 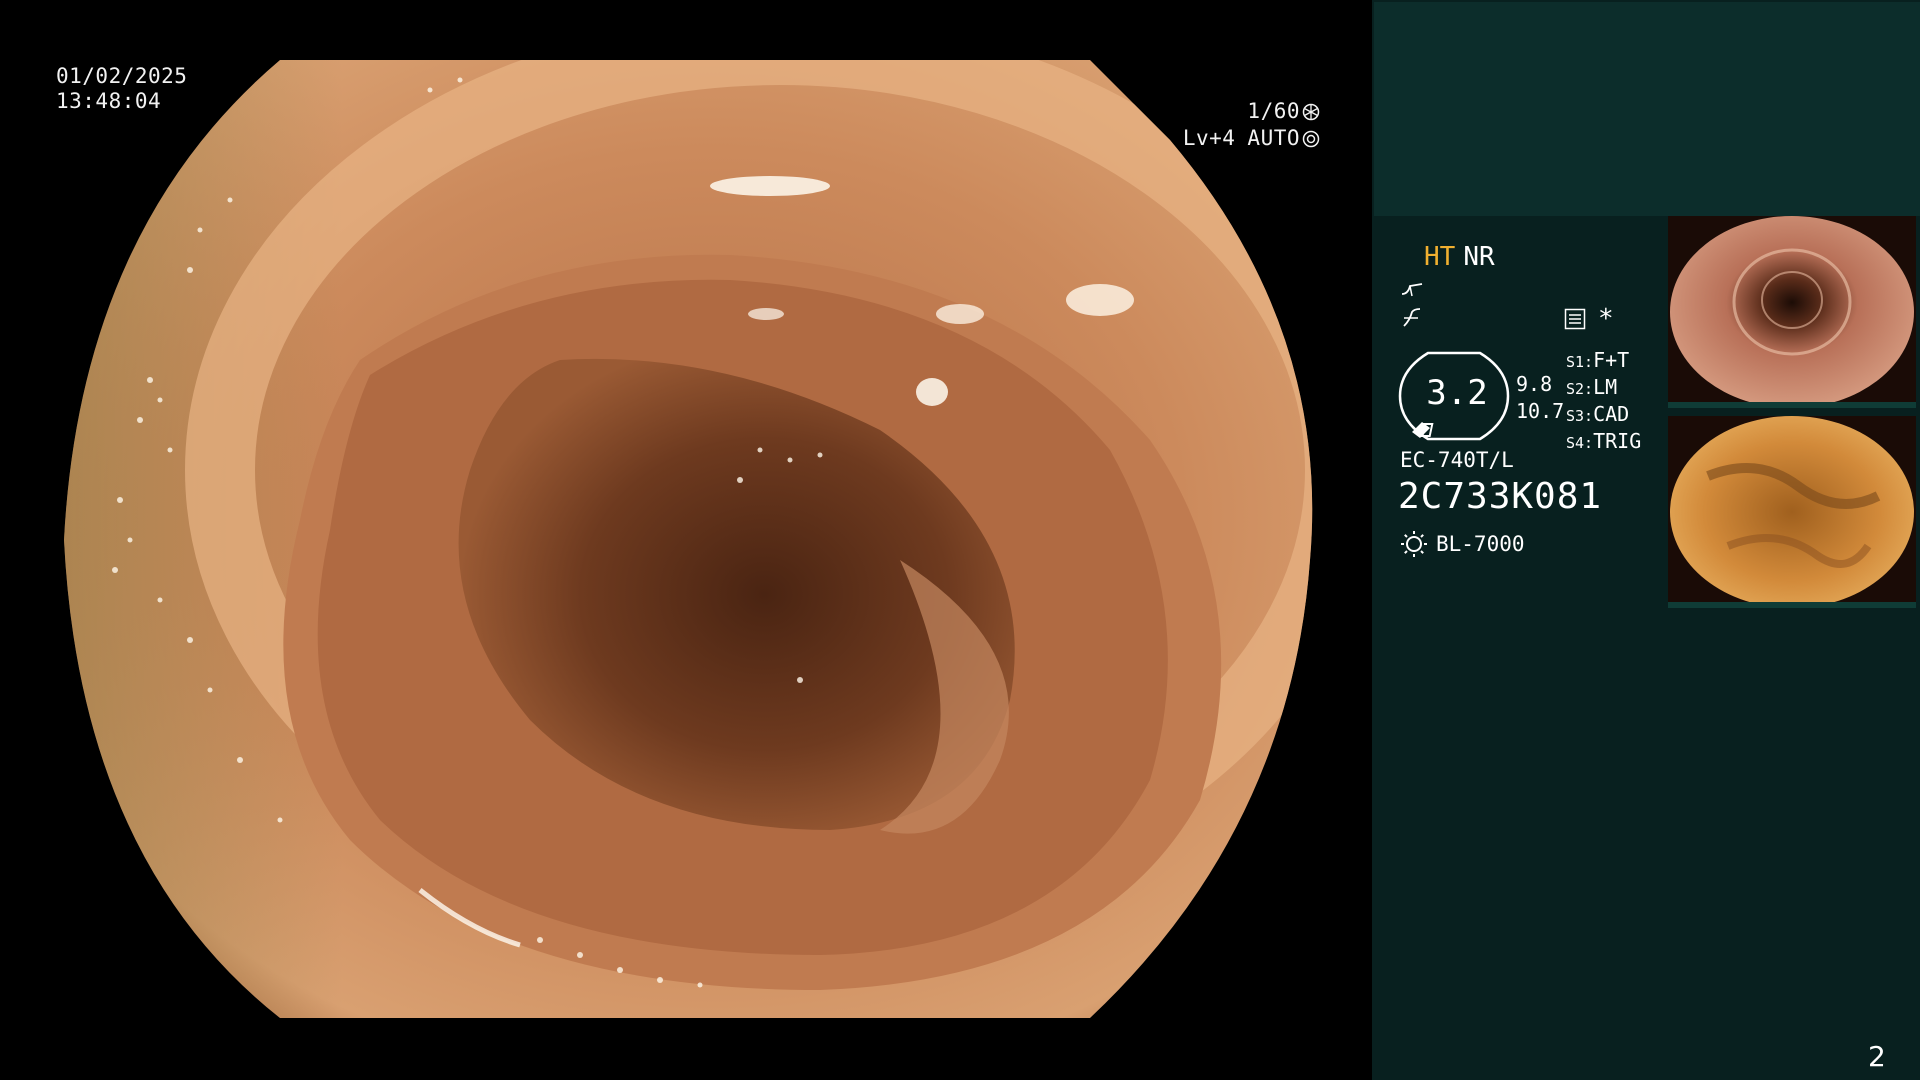 I want to click on switch-row: S2:LM, so click(x=1603, y=388).